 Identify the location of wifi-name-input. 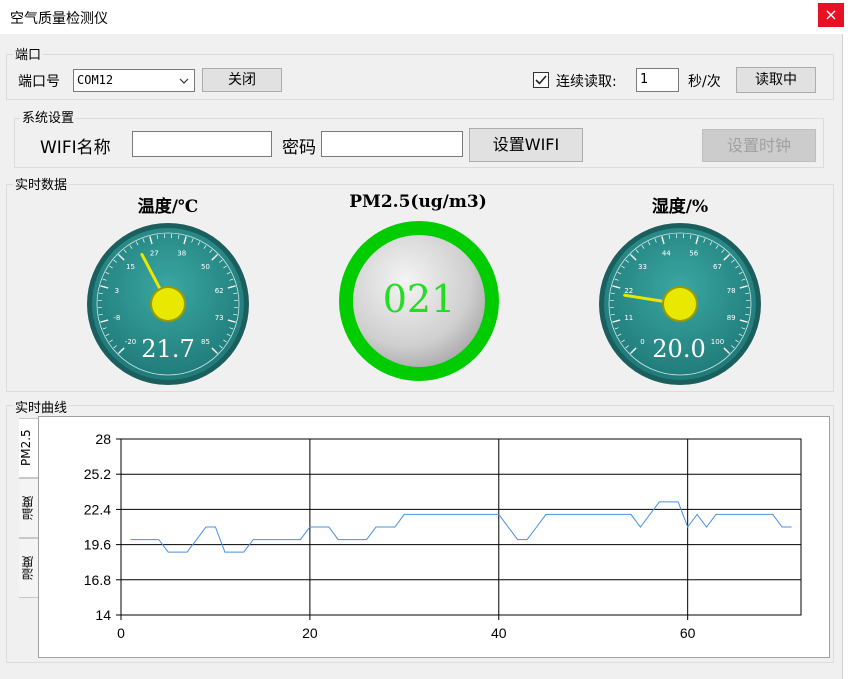
(202, 144).